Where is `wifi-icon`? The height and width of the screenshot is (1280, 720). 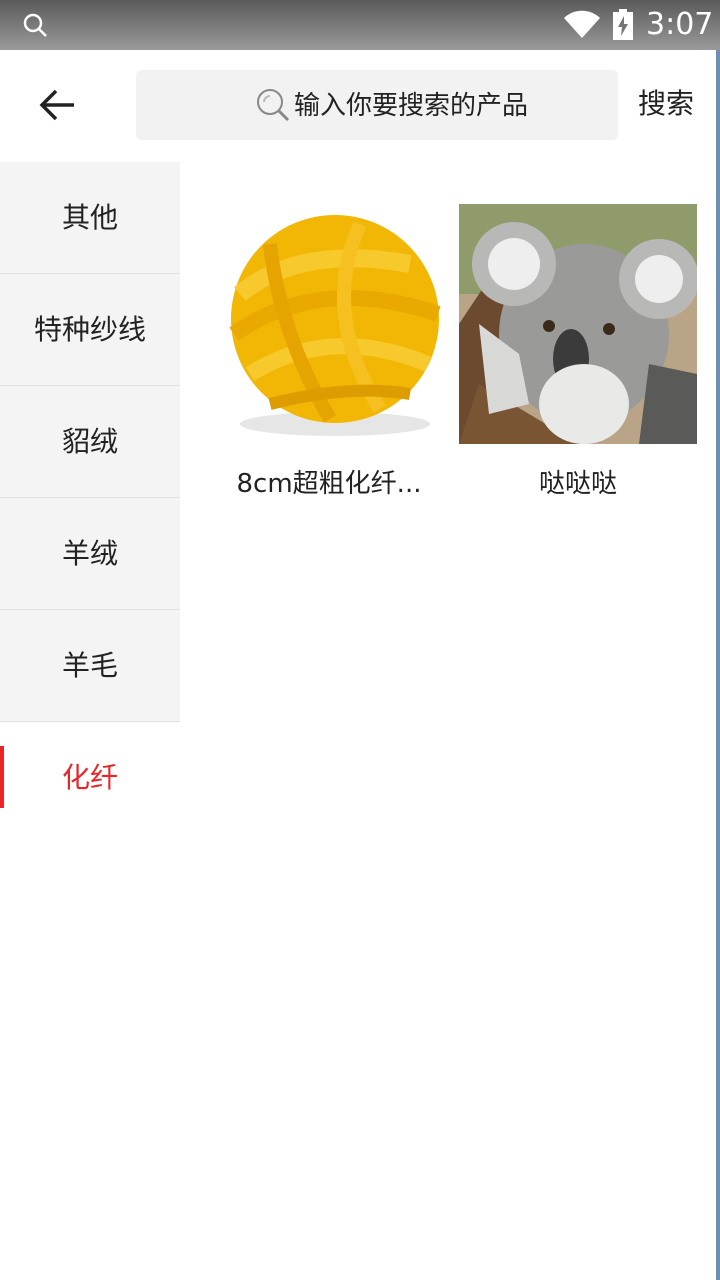
wifi-icon is located at coordinates (582, 24).